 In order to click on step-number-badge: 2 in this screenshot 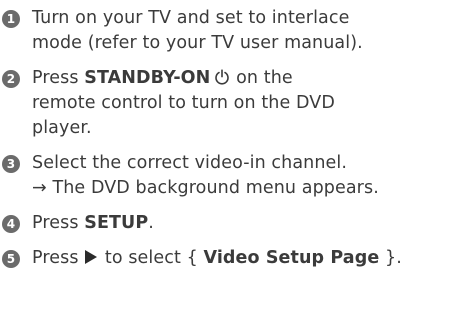, I will do `click(11, 79)`.